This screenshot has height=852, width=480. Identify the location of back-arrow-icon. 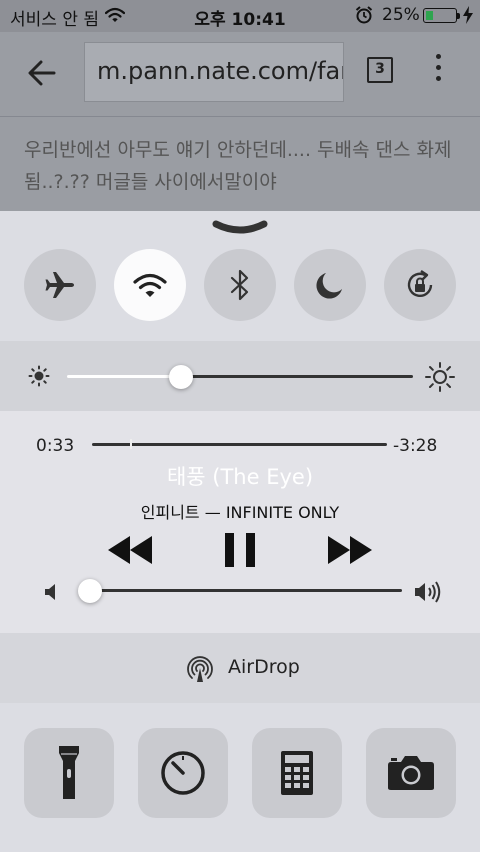
(42, 73).